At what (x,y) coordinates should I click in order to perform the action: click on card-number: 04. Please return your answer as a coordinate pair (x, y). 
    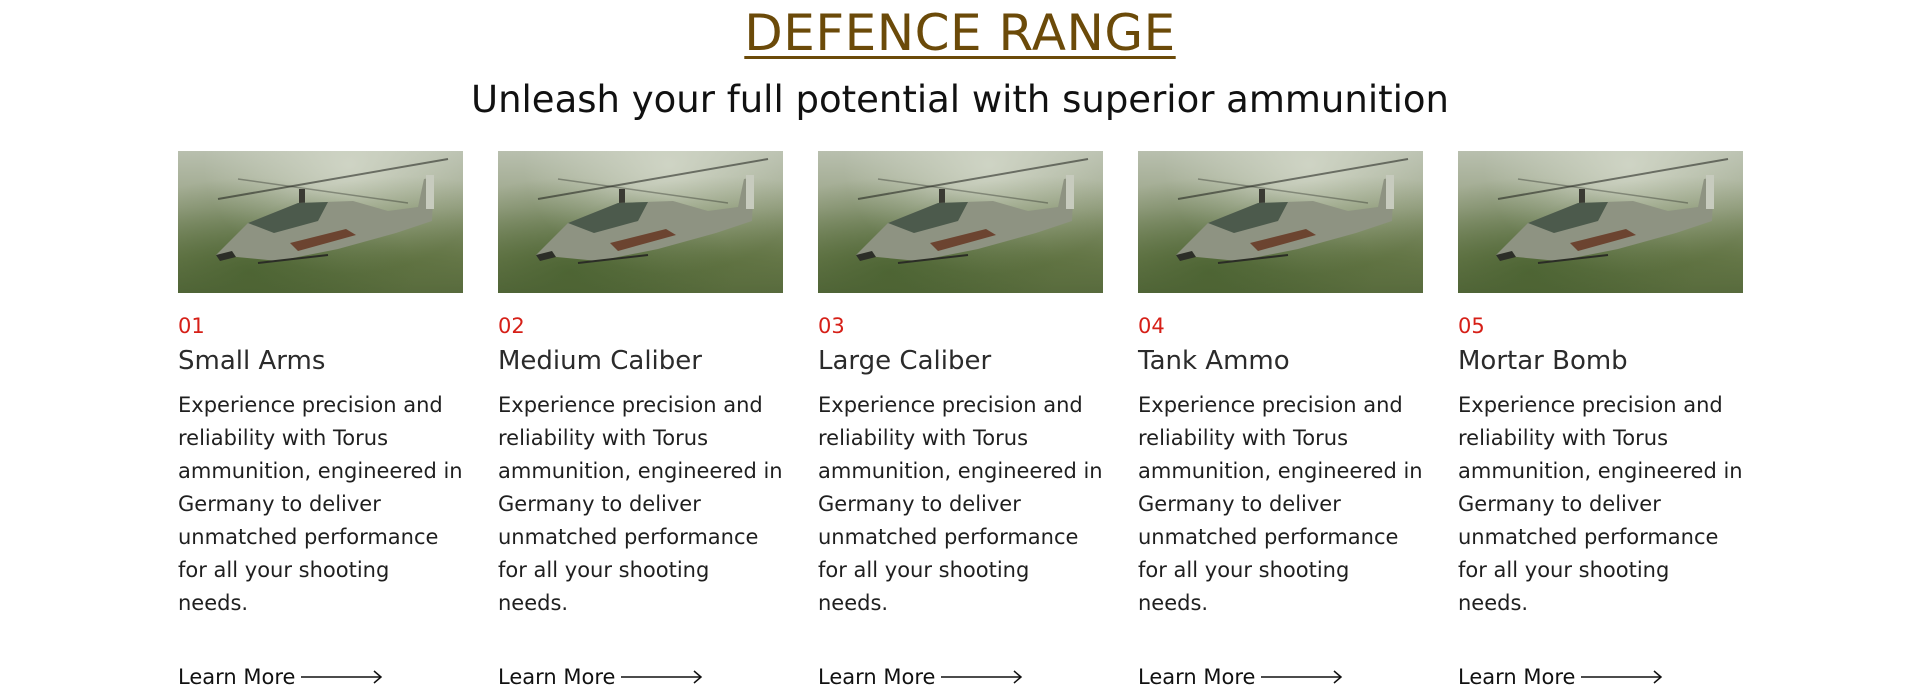
    Looking at the image, I should click on (1151, 326).